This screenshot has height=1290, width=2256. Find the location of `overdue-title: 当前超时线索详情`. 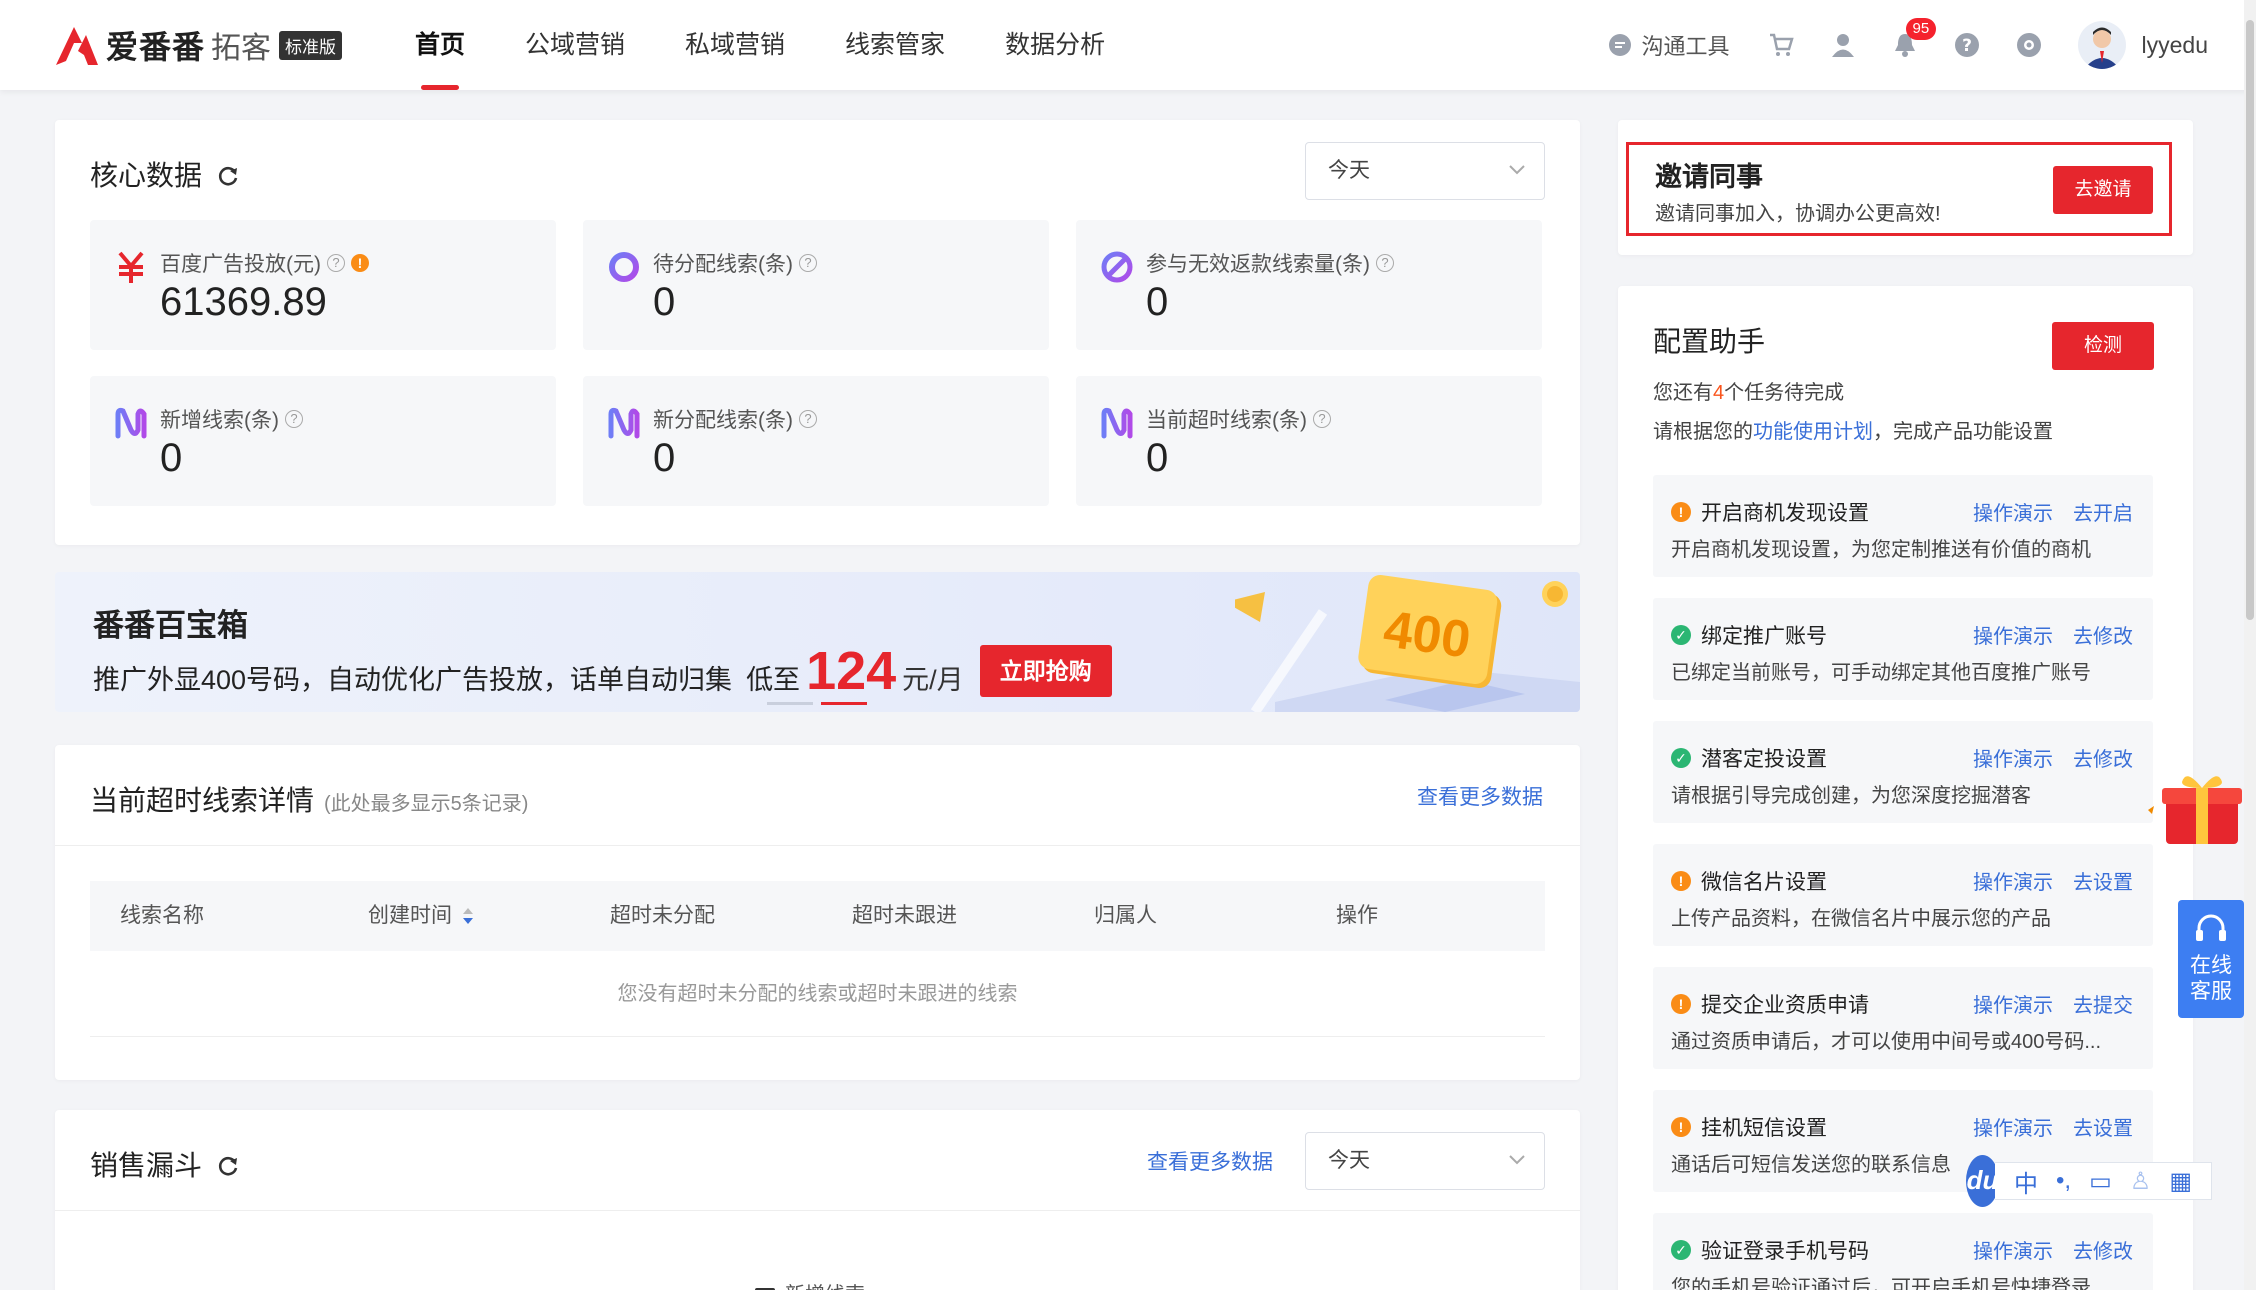

overdue-title: 当前超时线索详情 is located at coordinates (202, 800).